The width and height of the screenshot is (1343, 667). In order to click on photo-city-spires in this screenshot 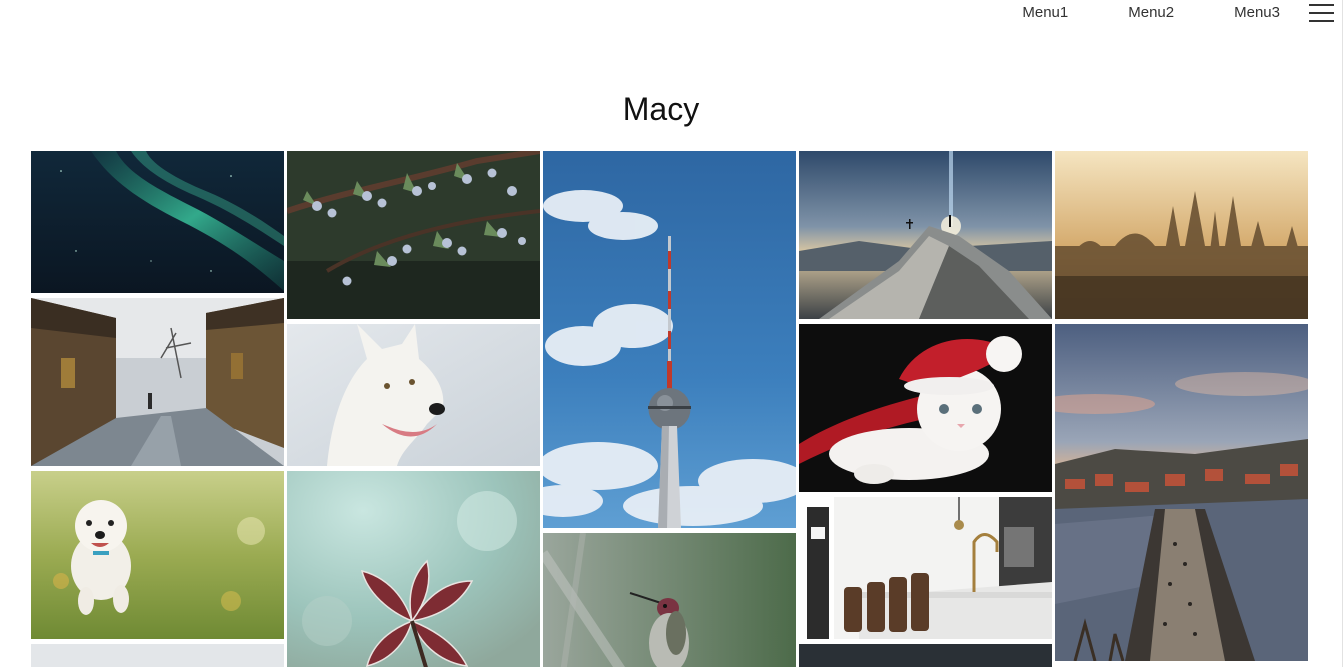, I will do `click(1181, 235)`.